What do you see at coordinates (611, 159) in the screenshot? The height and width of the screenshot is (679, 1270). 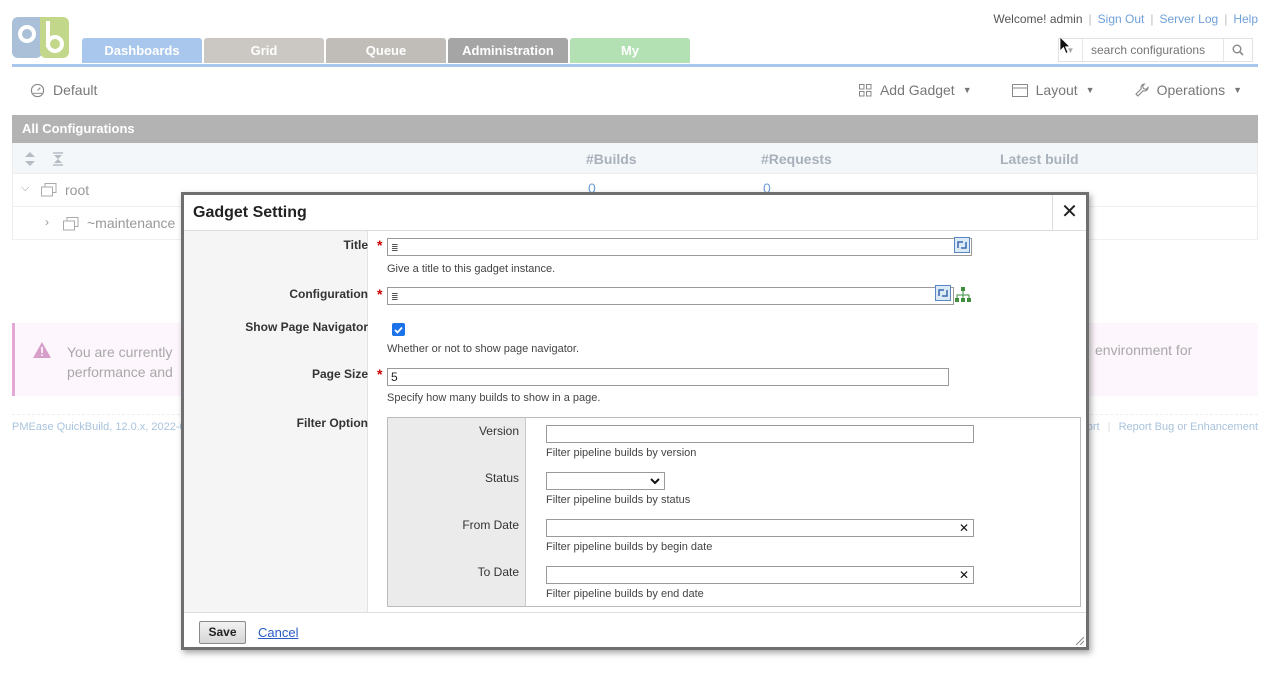 I see `column-builds: #Builds` at bounding box center [611, 159].